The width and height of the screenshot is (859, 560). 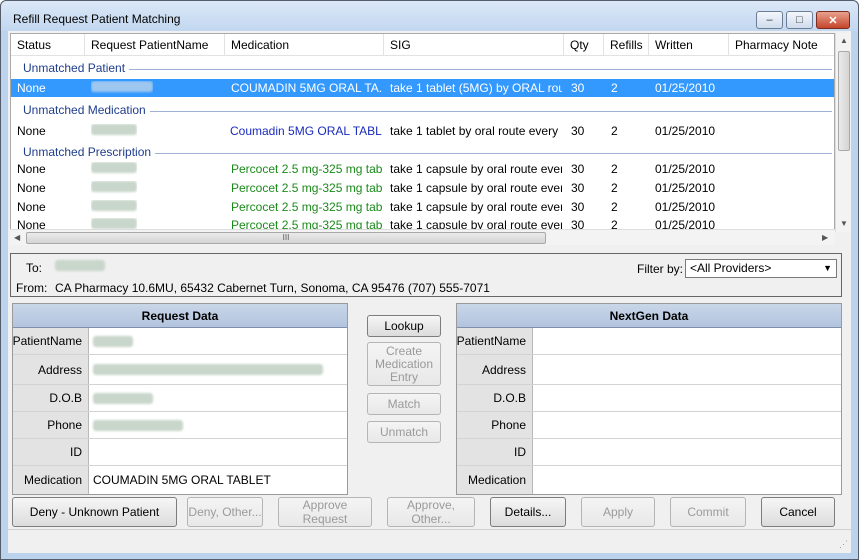 What do you see at coordinates (649, 370) in the screenshot?
I see `nextgen-row-address: Address` at bounding box center [649, 370].